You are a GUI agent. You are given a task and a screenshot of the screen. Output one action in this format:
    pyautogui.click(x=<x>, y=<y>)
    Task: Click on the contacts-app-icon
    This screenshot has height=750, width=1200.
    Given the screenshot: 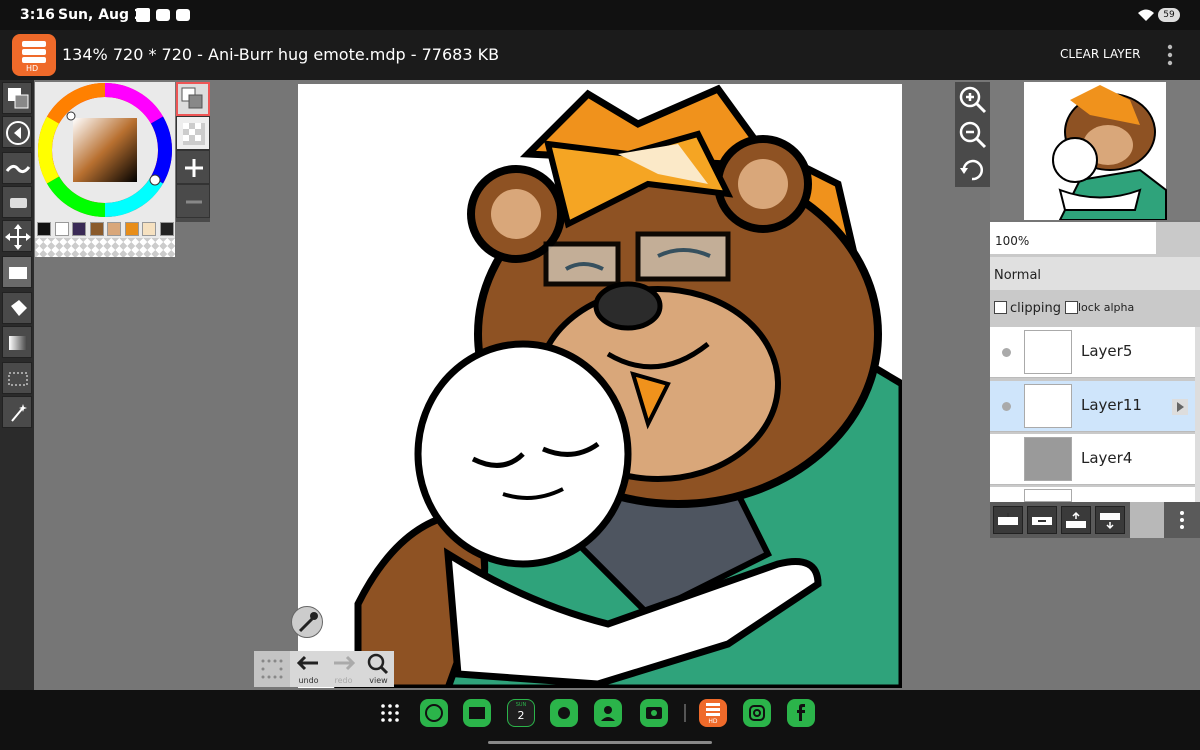 What is the action you would take?
    pyautogui.click(x=608, y=713)
    